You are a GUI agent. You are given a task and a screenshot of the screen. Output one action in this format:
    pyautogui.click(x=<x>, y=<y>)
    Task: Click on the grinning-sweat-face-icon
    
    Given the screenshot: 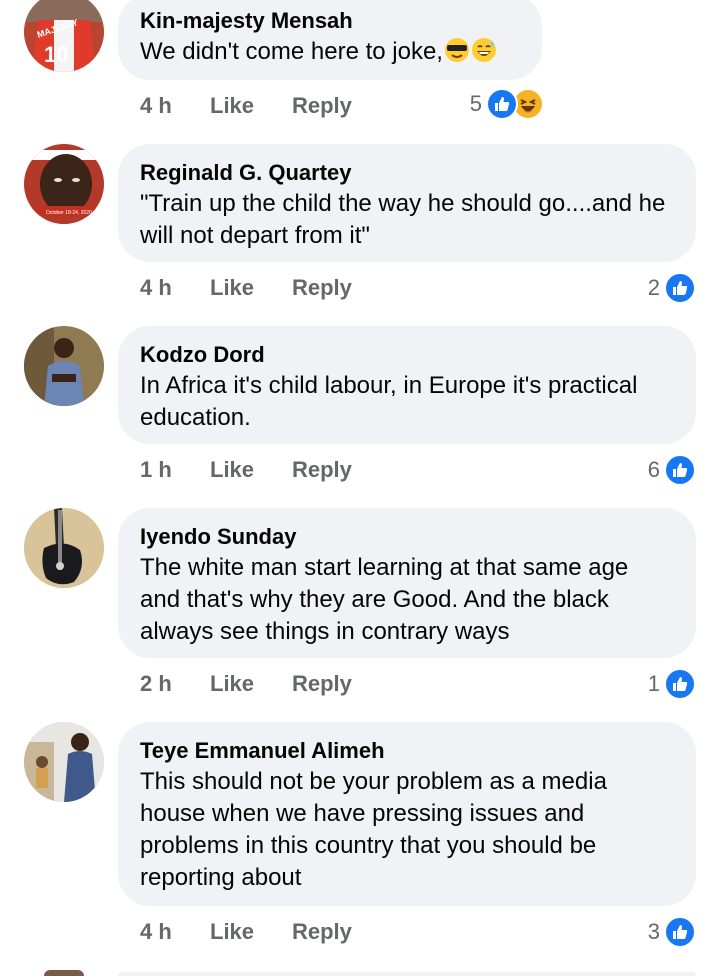 What is the action you would take?
    pyautogui.click(x=483, y=50)
    